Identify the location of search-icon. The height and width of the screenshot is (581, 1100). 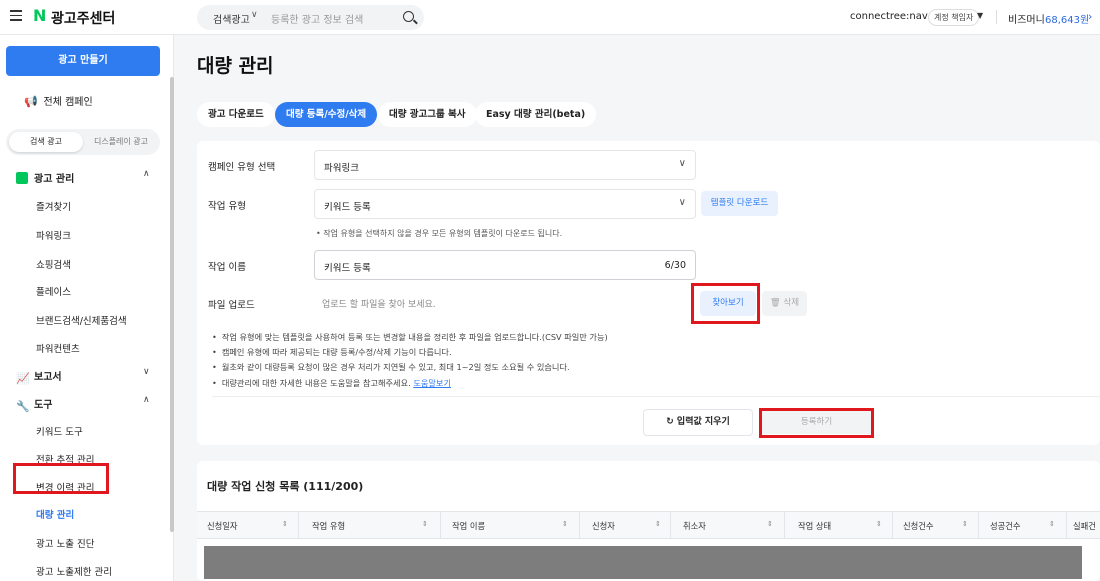
(408, 16).